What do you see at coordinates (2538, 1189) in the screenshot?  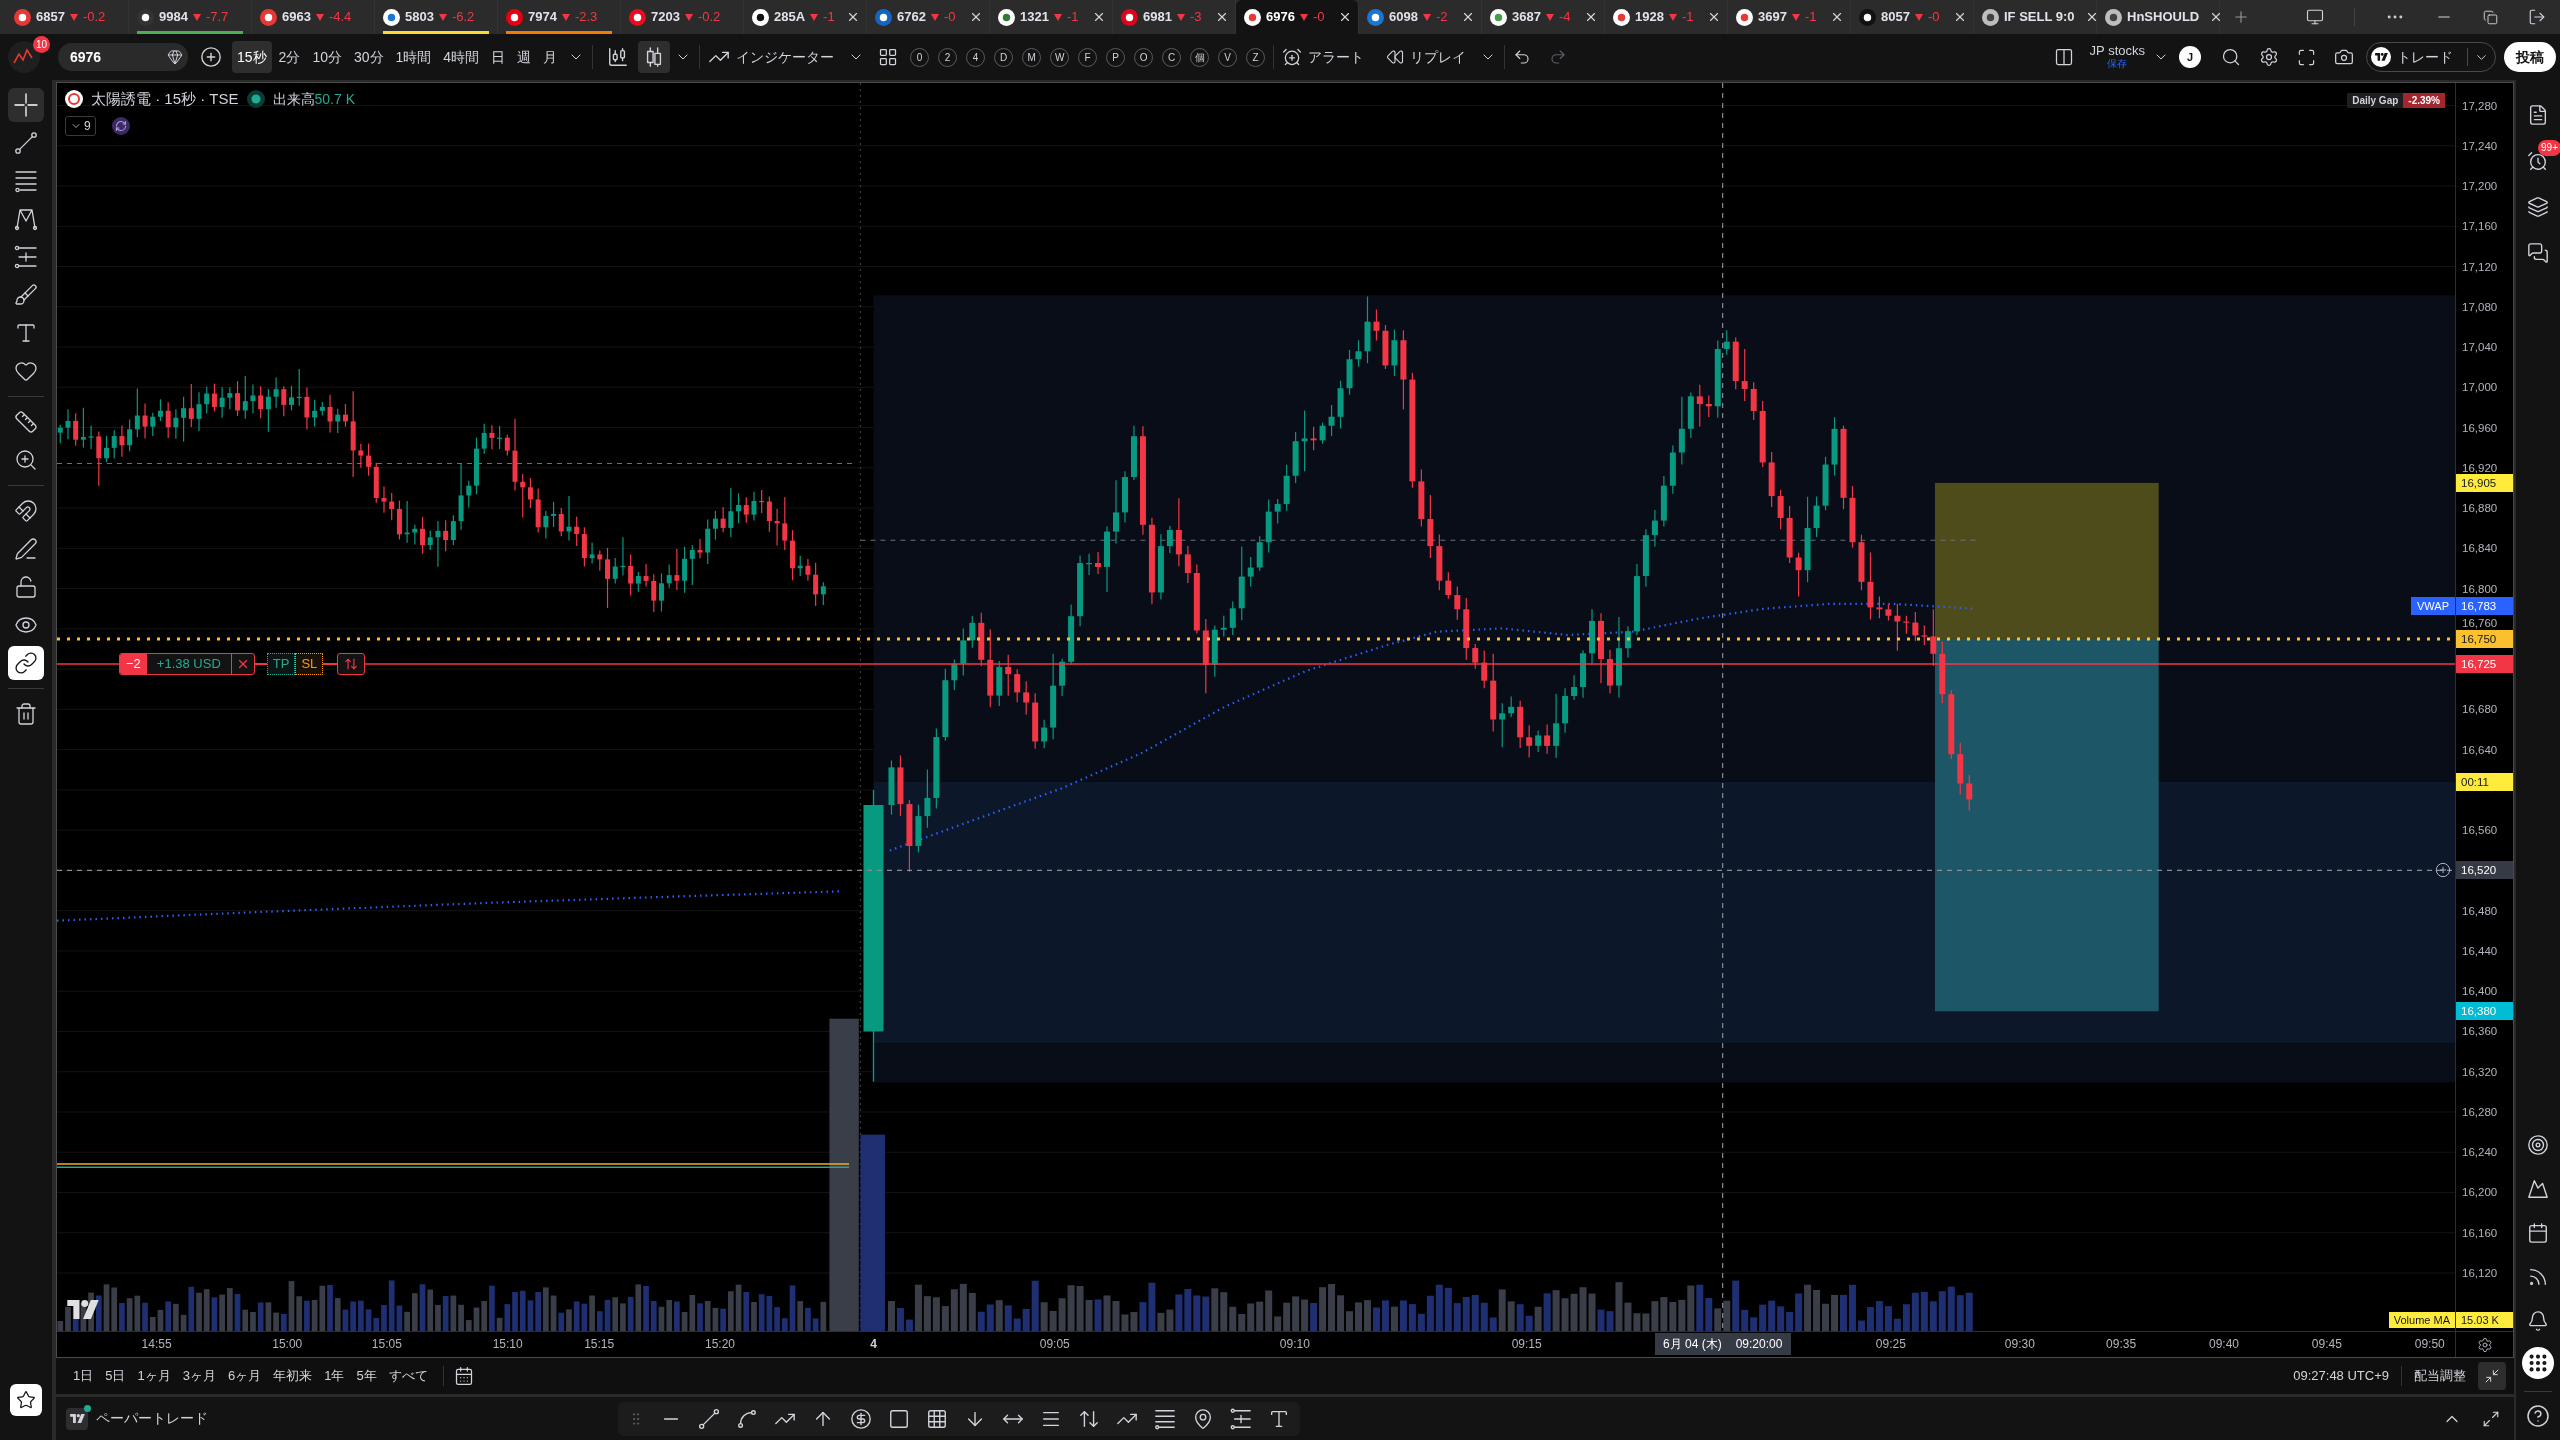 I see `mountain-icon` at bounding box center [2538, 1189].